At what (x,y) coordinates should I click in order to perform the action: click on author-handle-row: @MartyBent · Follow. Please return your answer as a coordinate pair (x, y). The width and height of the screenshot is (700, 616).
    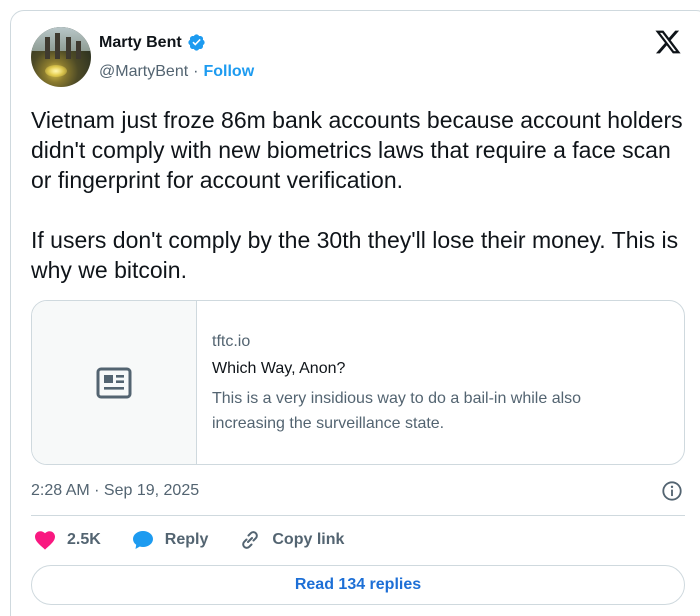
    Looking at the image, I should click on (176, 72).